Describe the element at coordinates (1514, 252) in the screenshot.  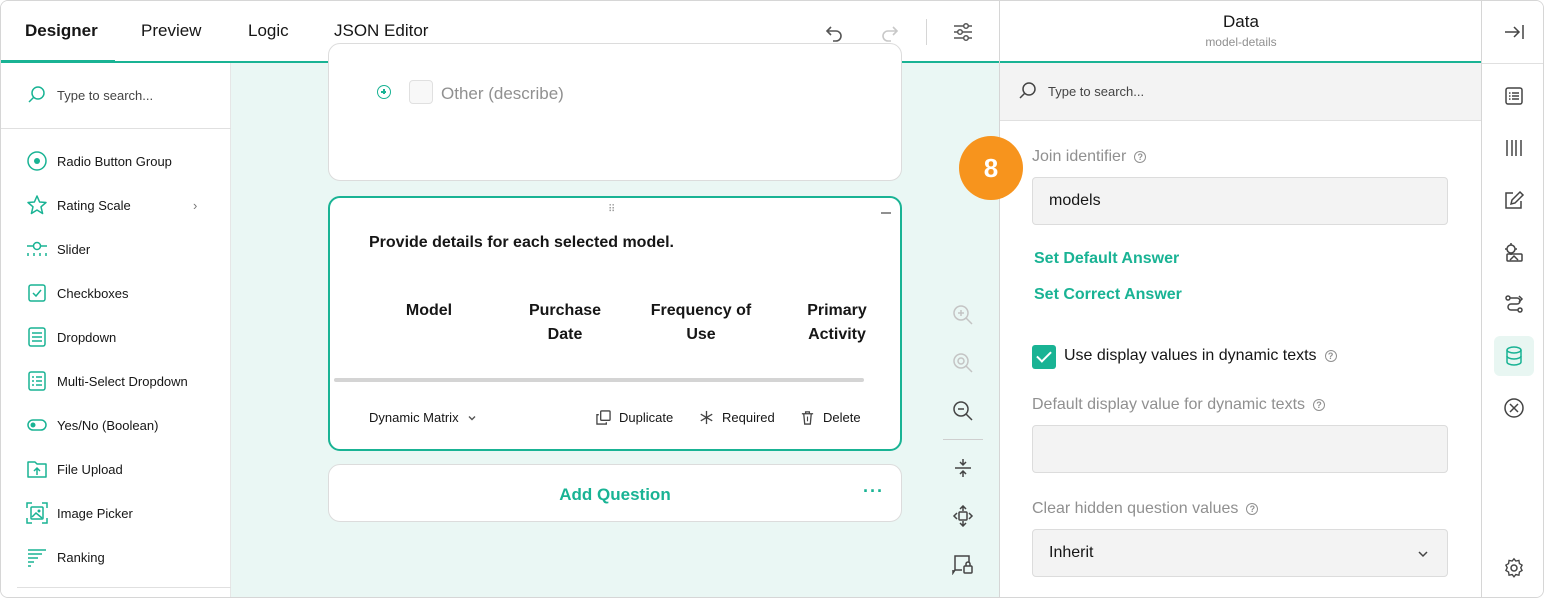
I see `logic-tab-icon` at that location.